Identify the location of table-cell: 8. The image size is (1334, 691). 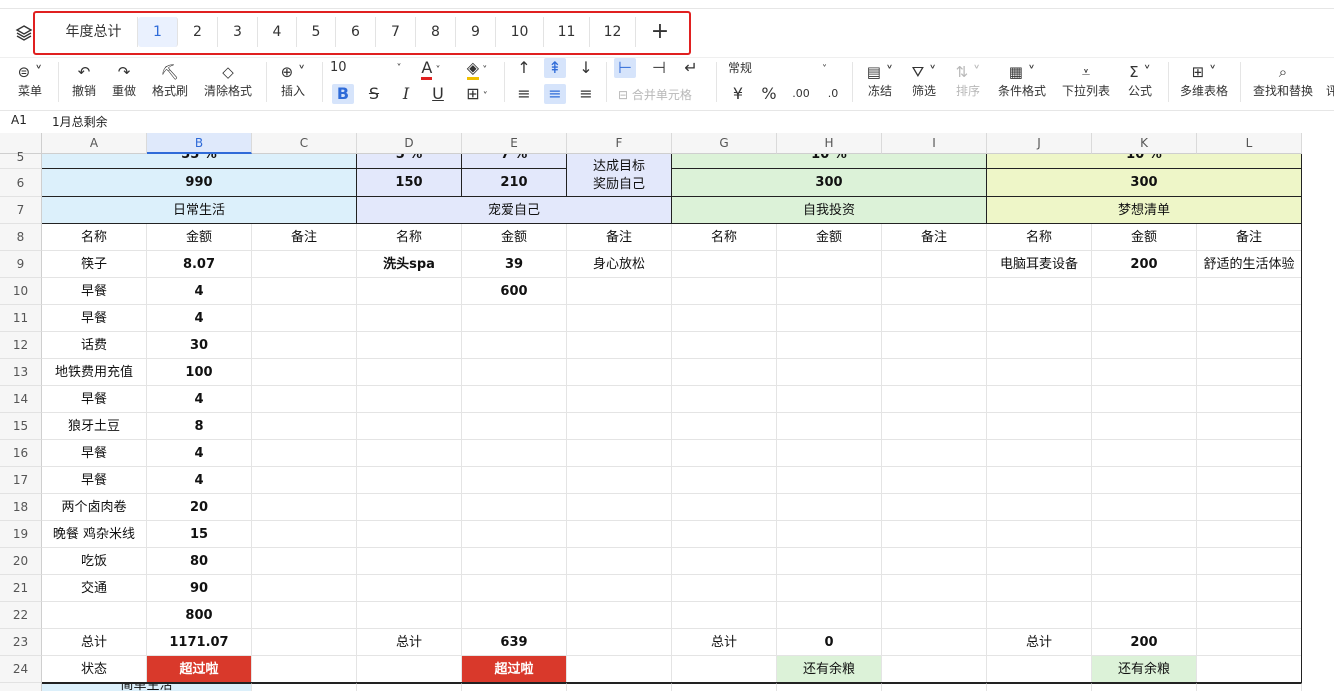
(199, 426).